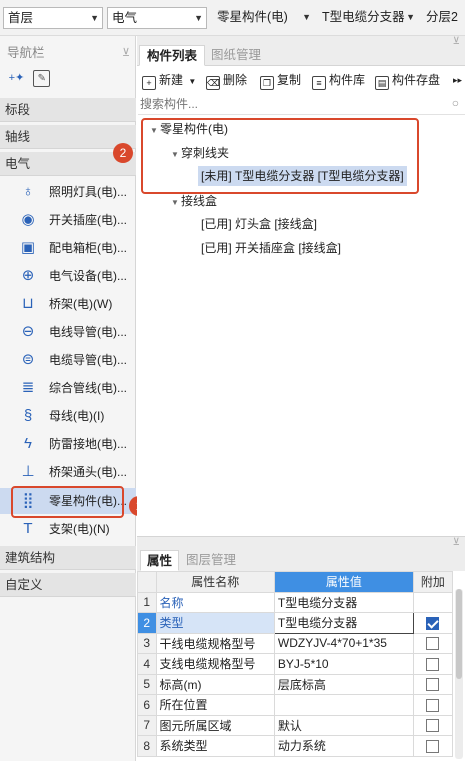  Describe the element at coordinates (68, 304) in the screenshot. I see `nav-item-tray: ⊔ 桥架(电)(W)` at that location.